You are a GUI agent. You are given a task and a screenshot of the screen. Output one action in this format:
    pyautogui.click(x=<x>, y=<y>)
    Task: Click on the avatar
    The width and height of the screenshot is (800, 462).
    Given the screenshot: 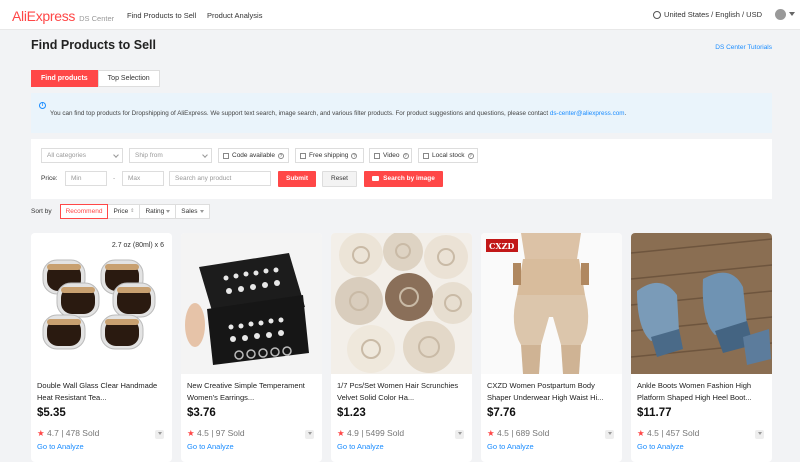 What is the action you would take?
    pyautogui.click(x=780, y=14)
    